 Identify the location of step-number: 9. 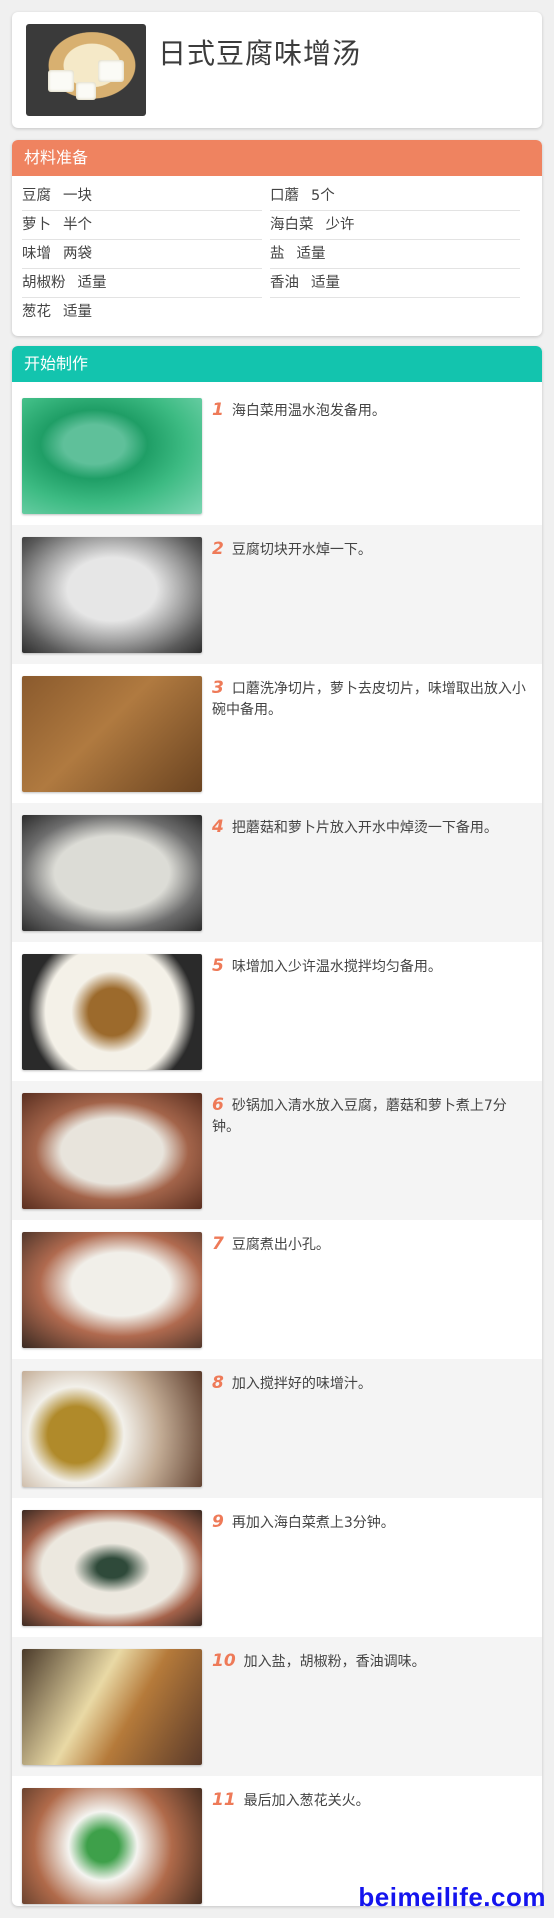
(218, 1522).